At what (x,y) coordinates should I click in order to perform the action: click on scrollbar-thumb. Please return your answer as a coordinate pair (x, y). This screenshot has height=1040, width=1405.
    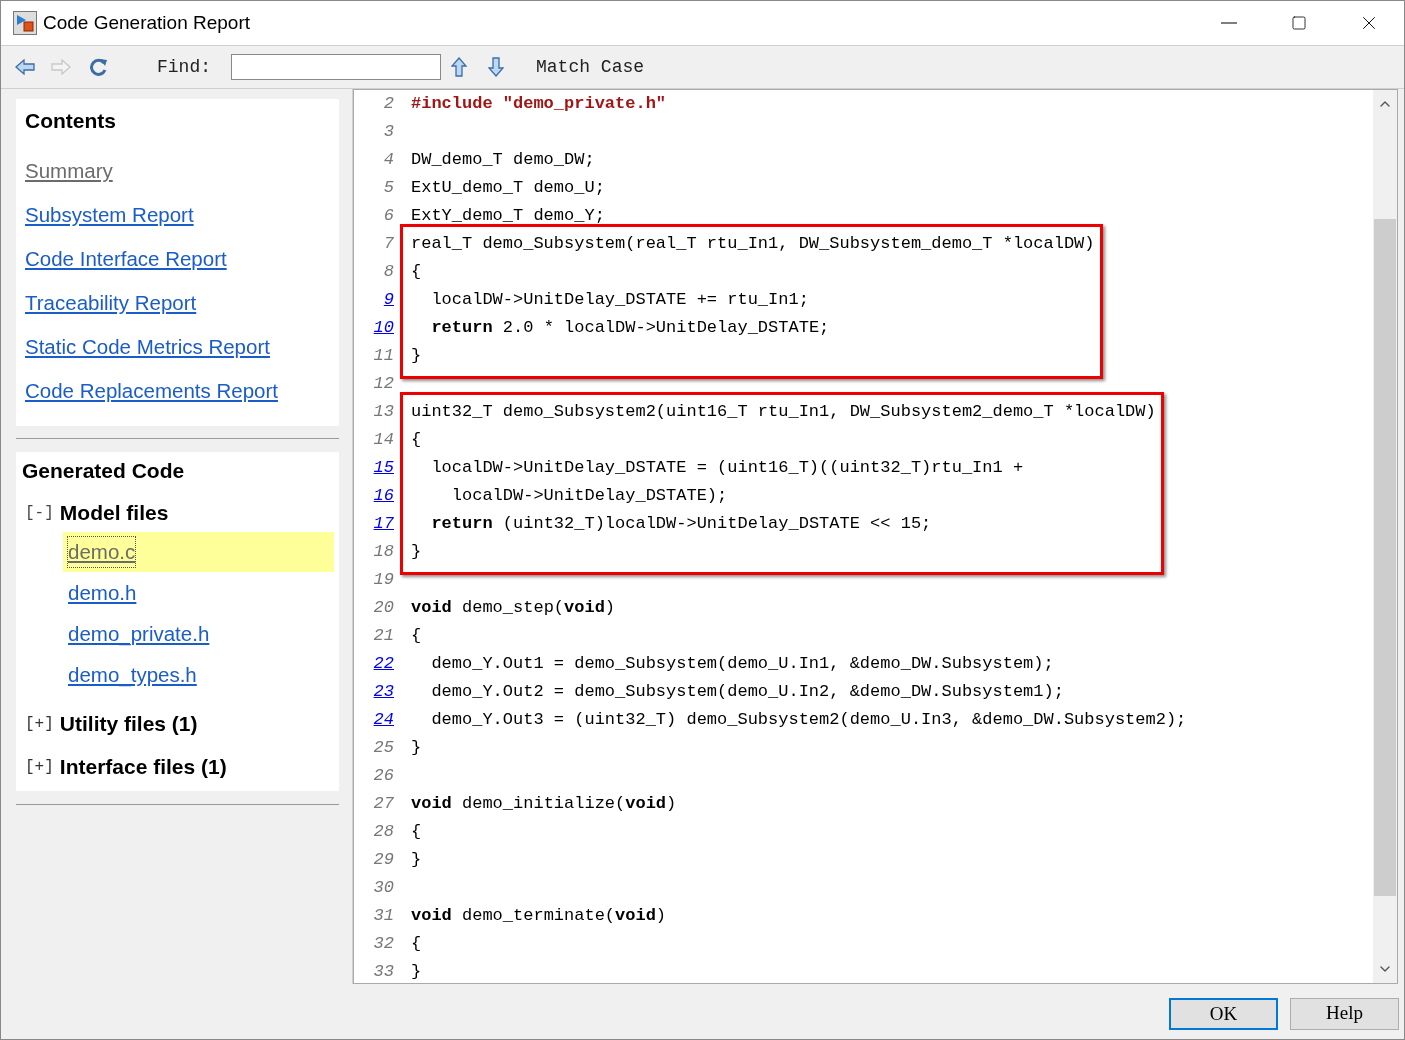
    Looking at the image, I should click on (1385, 557).